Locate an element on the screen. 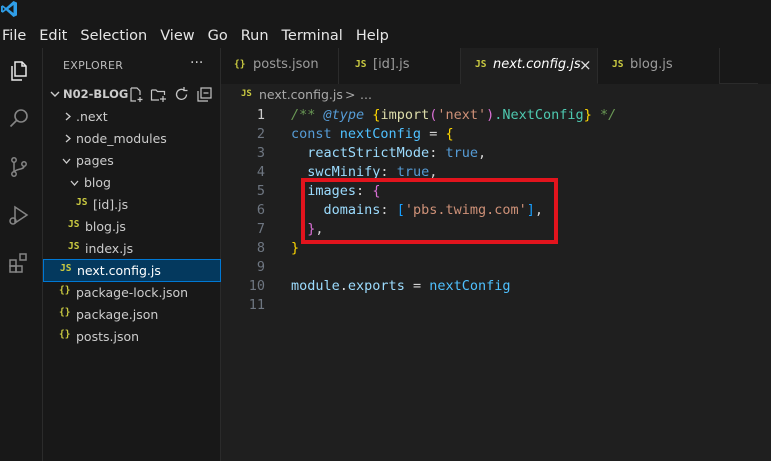 Image resolution: width=771 pixels, height=461 pixels. tree-item-posts-json: {} posts.json is located at coordinates (132, 337).